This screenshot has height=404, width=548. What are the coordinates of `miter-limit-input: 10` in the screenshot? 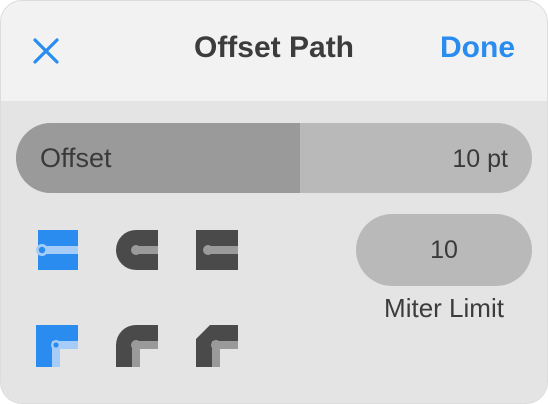 It's located at (444, 250).